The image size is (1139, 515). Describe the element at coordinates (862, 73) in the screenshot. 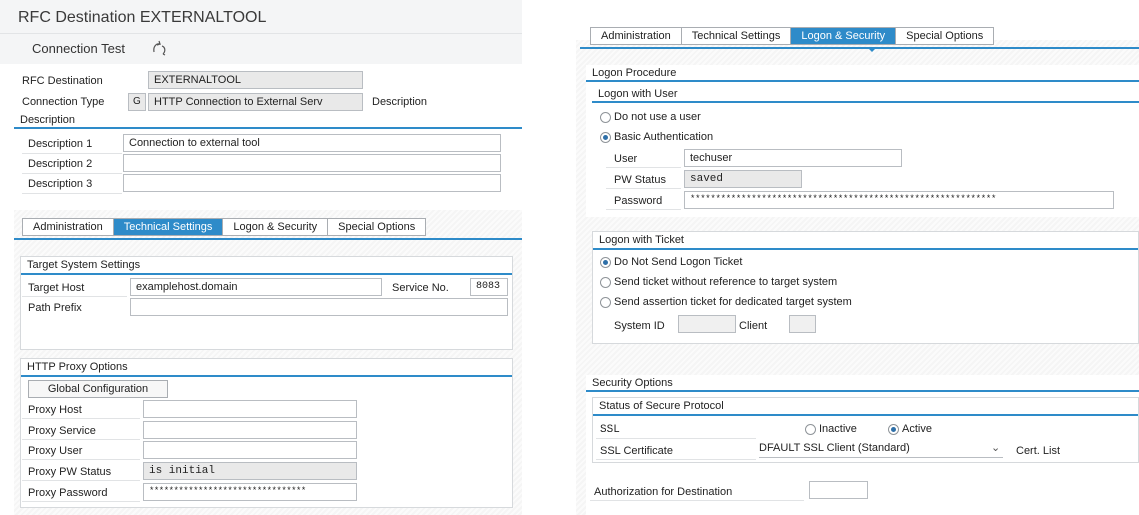

I see `logon-procedure-title: Logon Procedure` at that location.